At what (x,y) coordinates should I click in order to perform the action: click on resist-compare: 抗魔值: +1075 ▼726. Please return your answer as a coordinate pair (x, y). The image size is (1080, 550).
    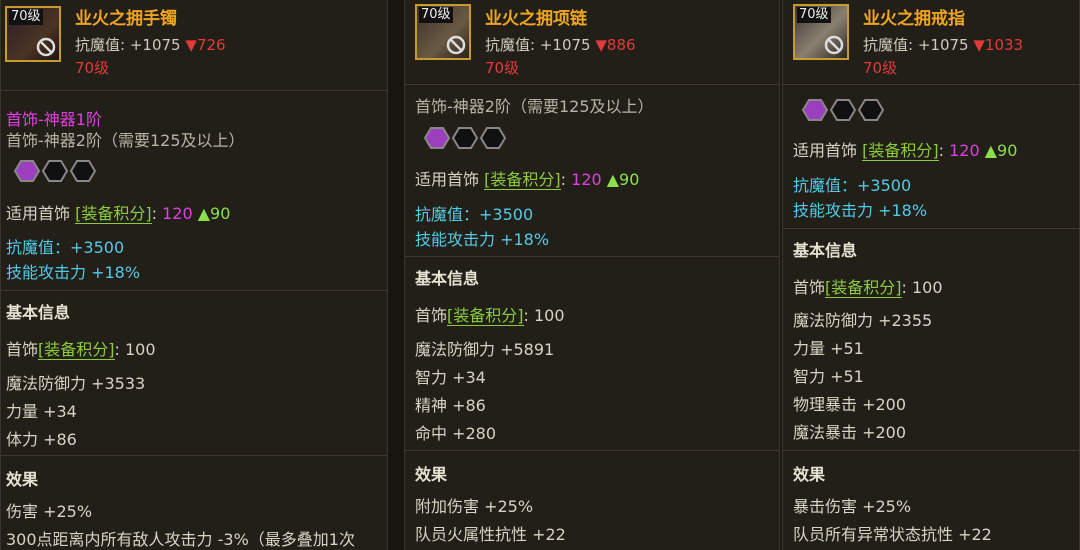
    Looking at the image, I should click on (150, 45).